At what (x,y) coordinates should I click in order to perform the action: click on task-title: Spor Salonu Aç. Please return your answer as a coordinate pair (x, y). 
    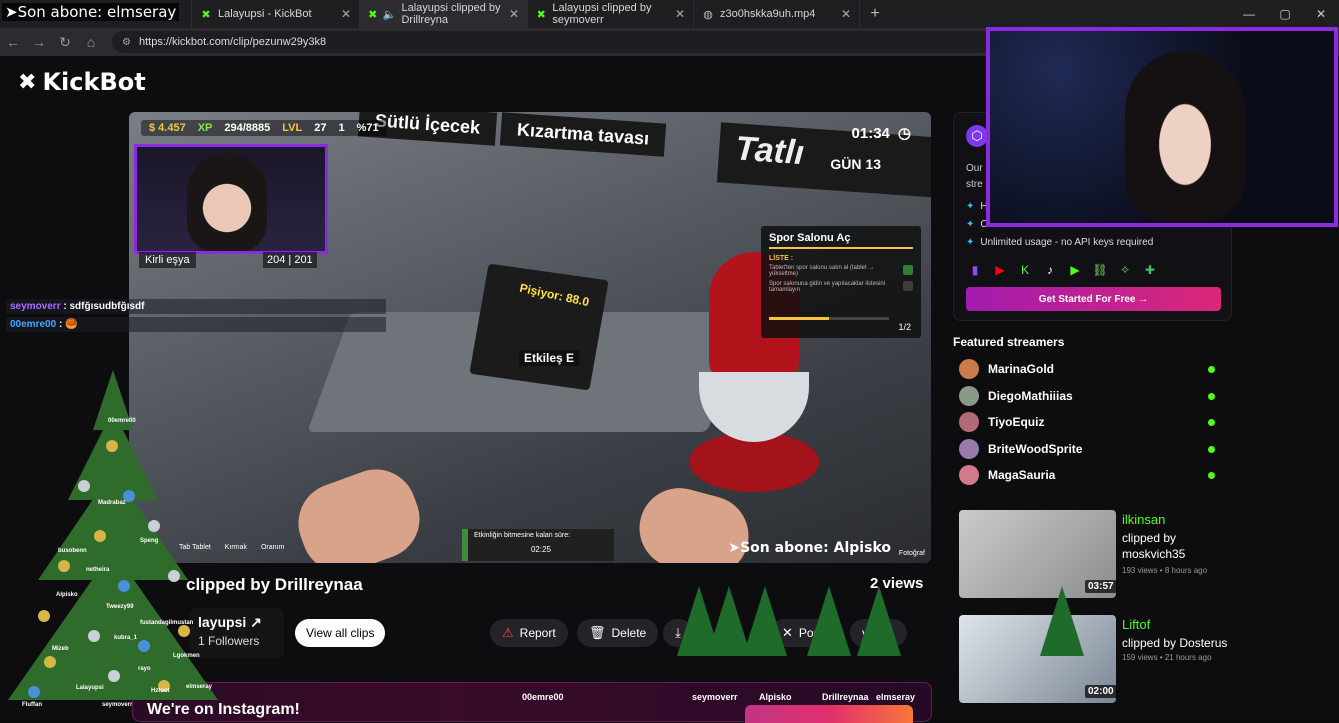
    Looking at the image, I should click on (841, 240).